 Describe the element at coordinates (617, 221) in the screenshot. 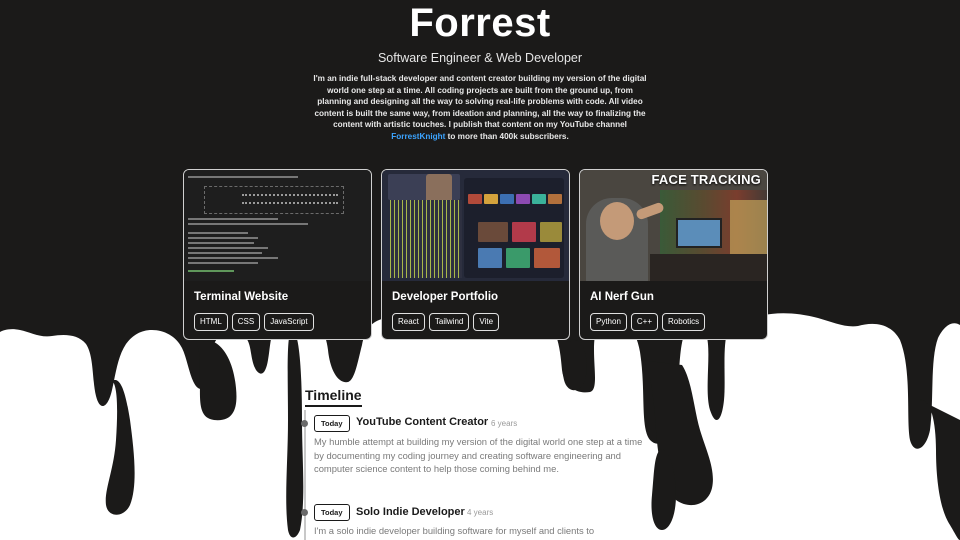

I see `person-head` at that location.